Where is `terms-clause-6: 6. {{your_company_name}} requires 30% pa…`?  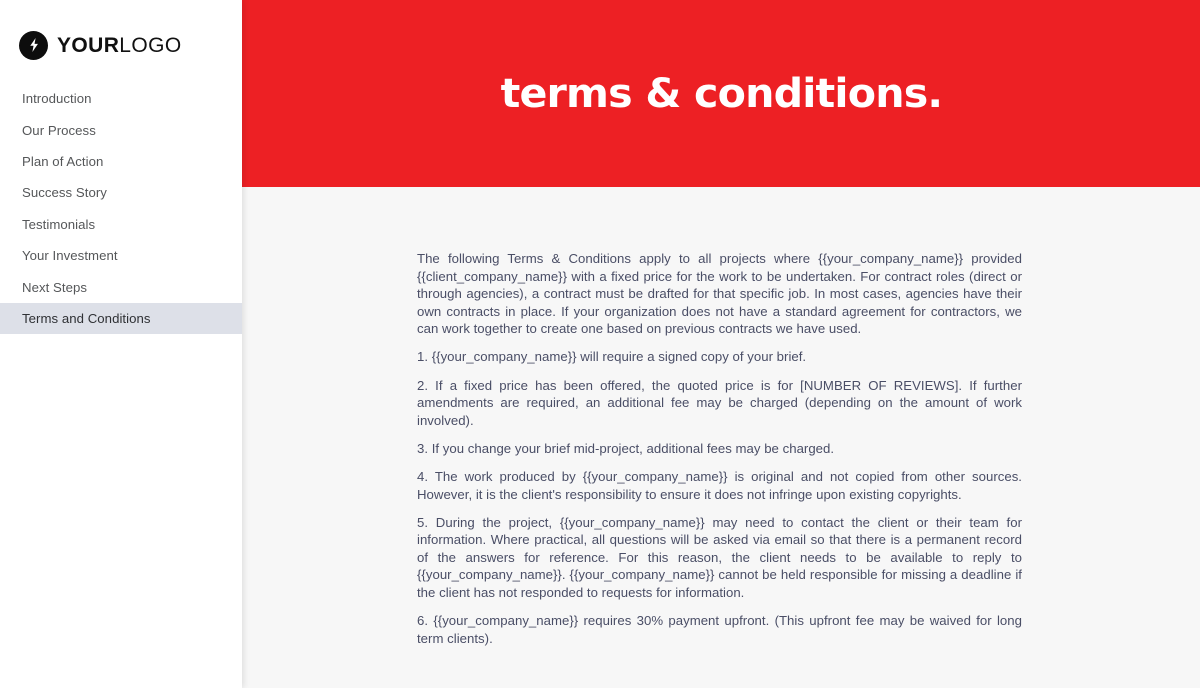 terms-clause-6: 6. {{your_company_name}} requires 30% pa… is located at coordinates (719, 629).